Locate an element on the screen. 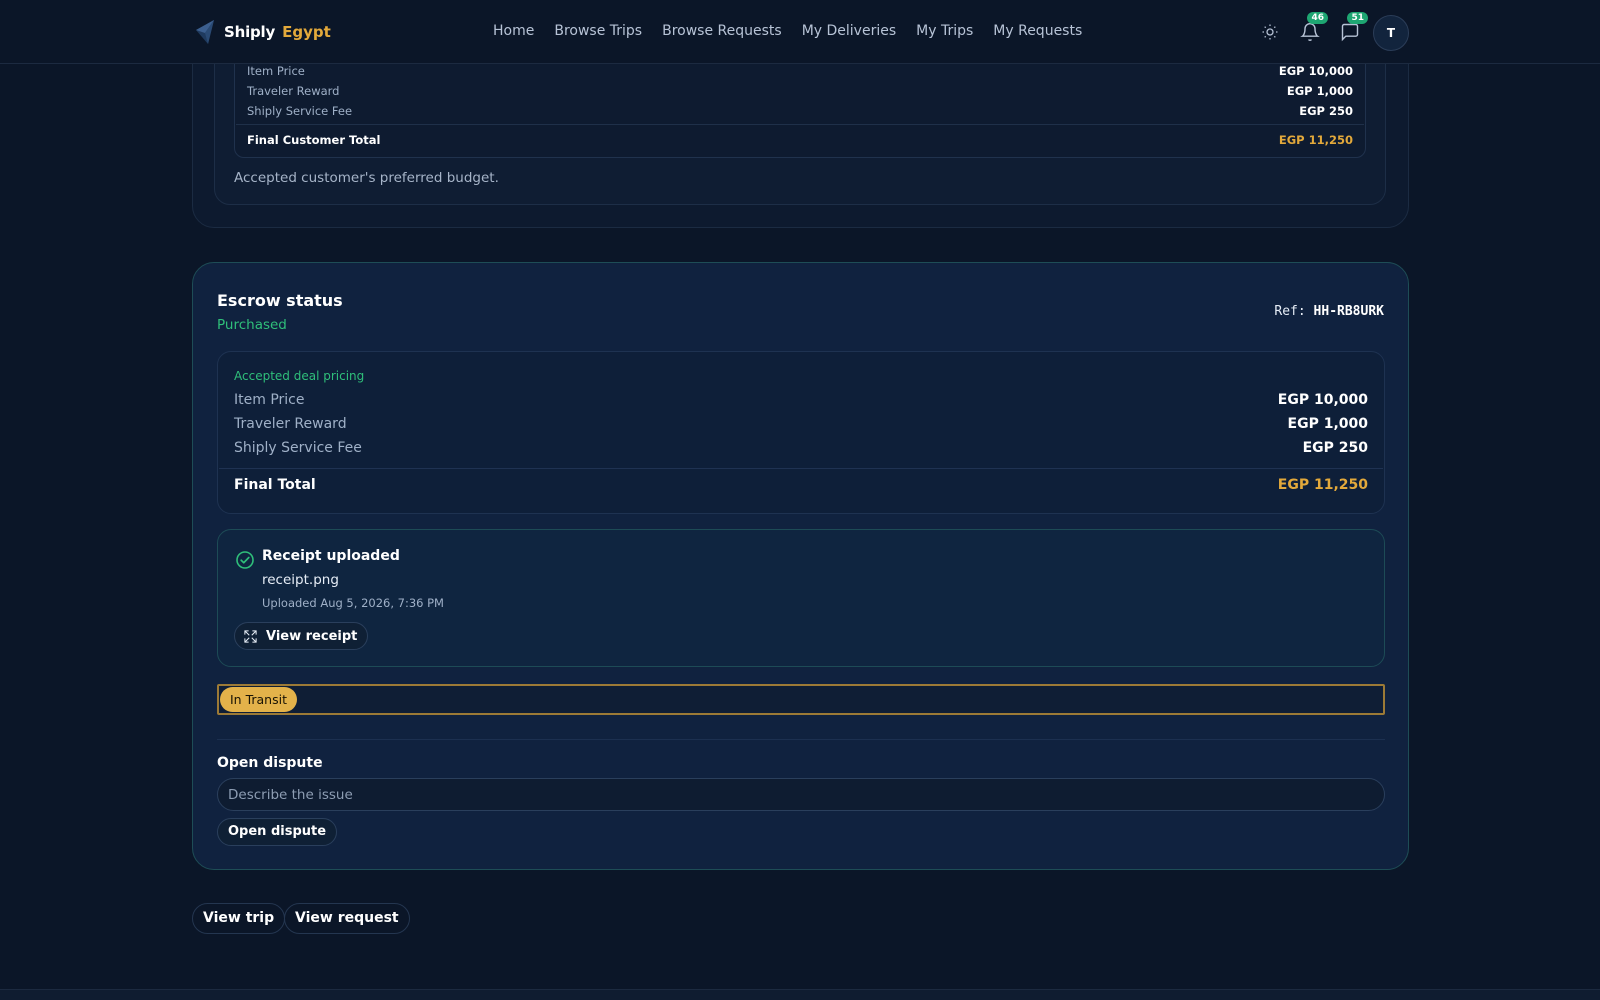 This screenshot has width=1600, height=1000. escrow-title: Escrow status is located at coordinates (280, 300).